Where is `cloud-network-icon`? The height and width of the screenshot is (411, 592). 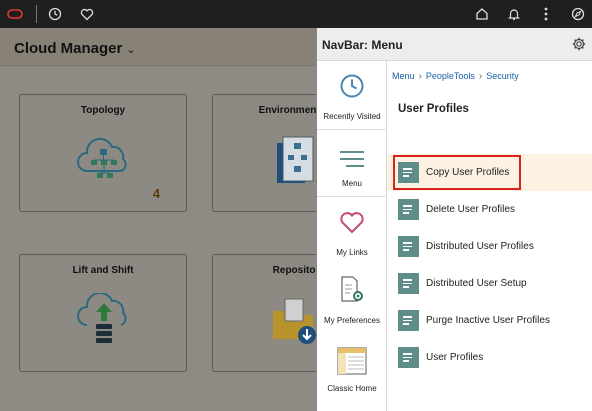 cloud-network-icon is located at coordinates (102, 157).